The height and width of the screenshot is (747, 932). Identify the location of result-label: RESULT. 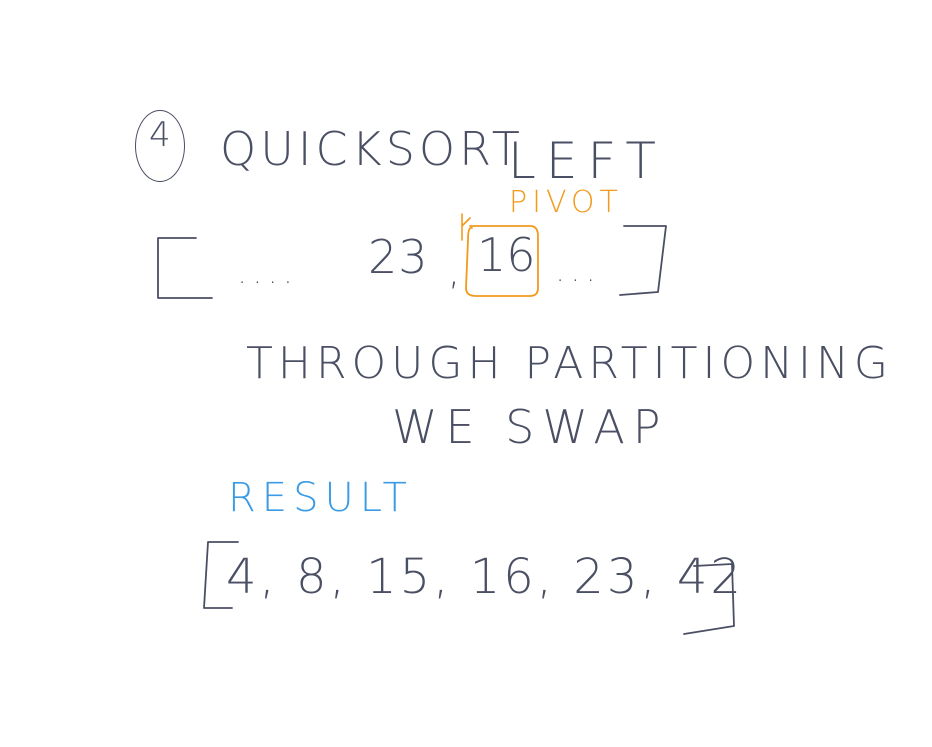
(320, 498).